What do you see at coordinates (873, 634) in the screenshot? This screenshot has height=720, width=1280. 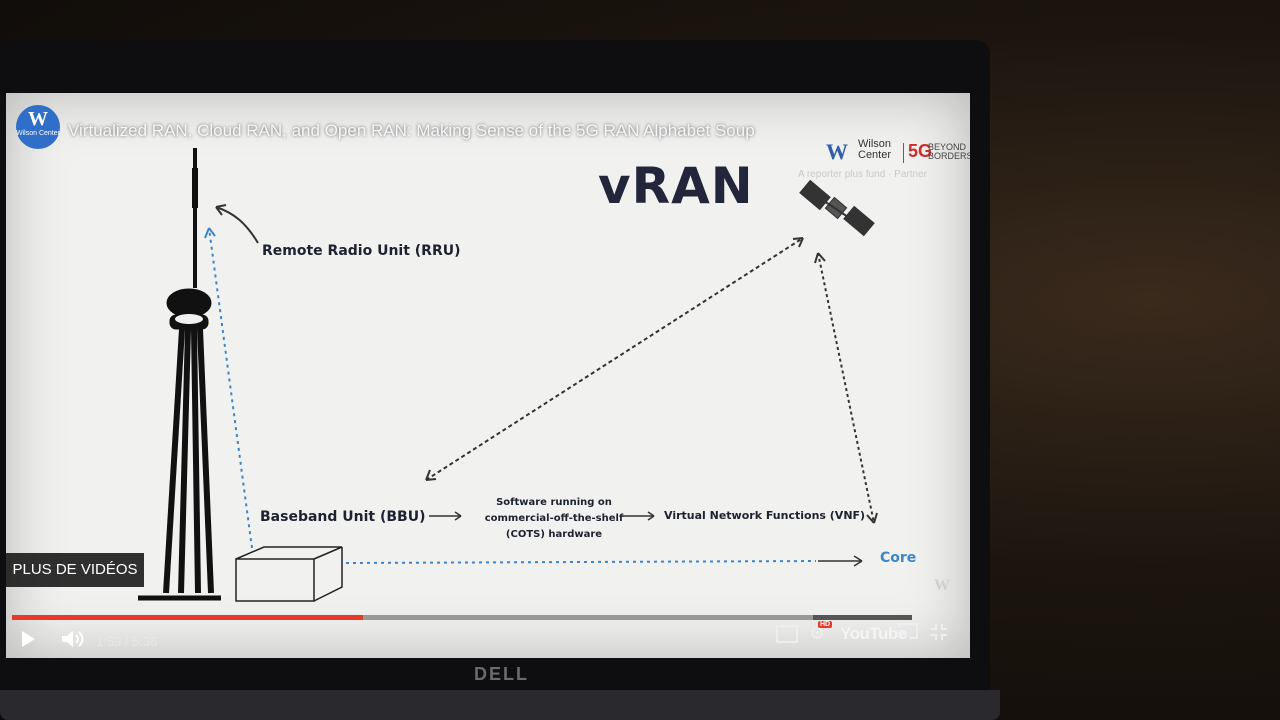 I see `youtube-logo: YouTube` at bounding box center [873, 634].